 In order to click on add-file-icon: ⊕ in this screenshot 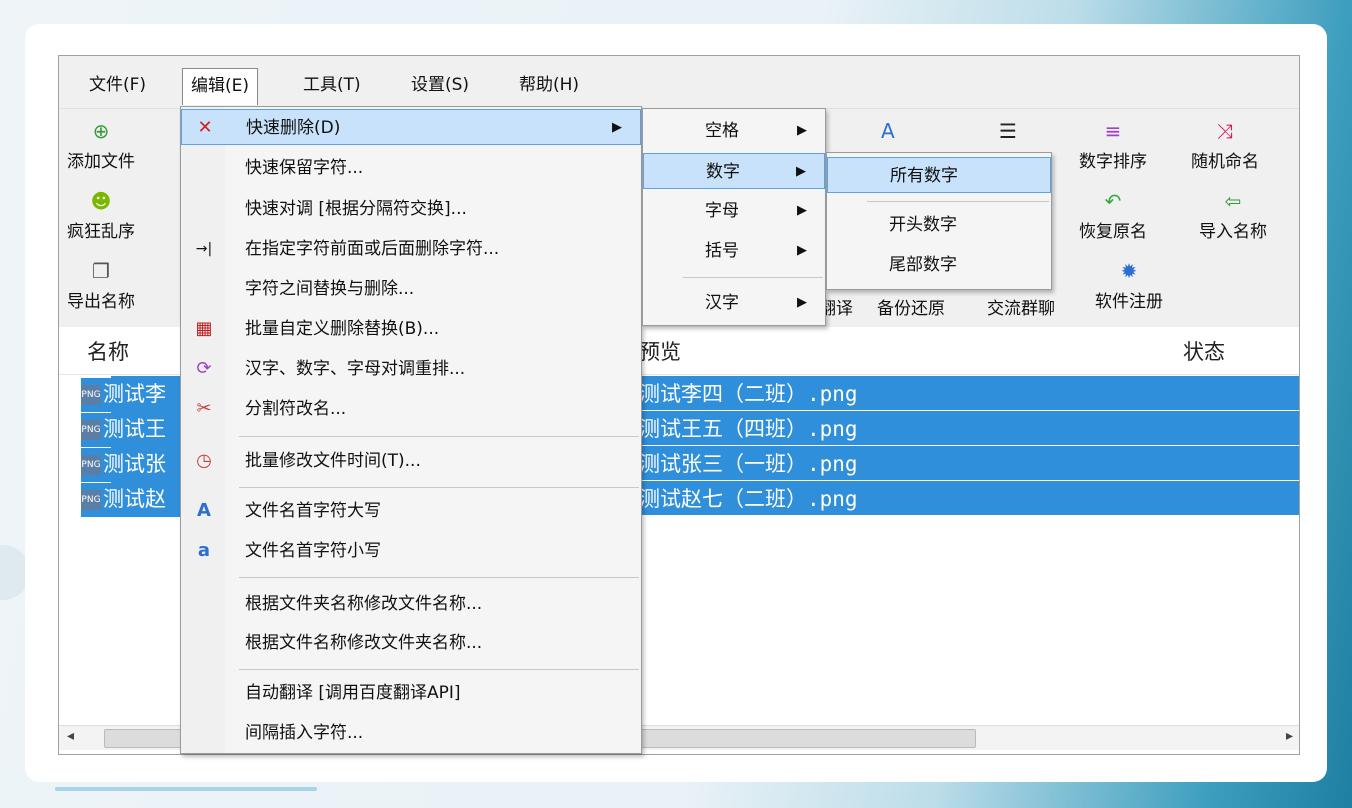, I will do `click(101, 131)`.